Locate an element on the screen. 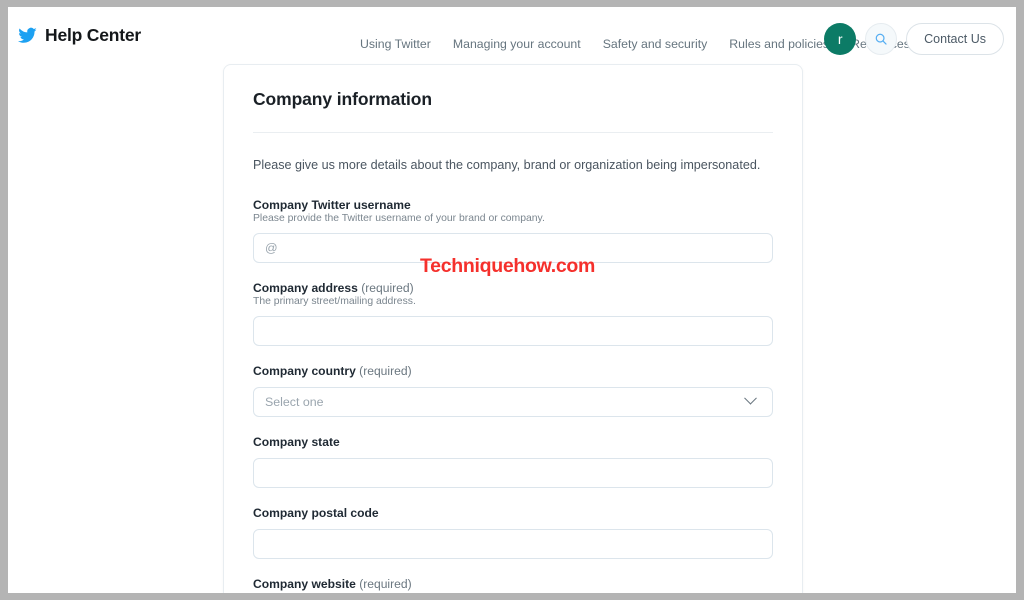  field-label-text: Company website is located at coordinates (304, 584).